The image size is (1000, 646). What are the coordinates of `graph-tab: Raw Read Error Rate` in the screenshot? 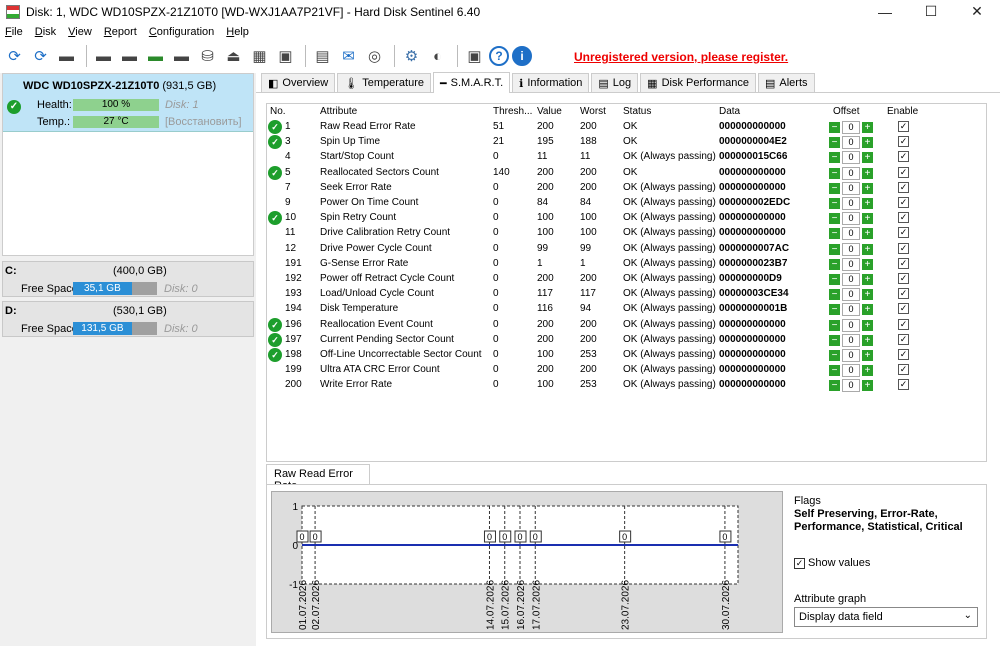 It's located at (318, 478).